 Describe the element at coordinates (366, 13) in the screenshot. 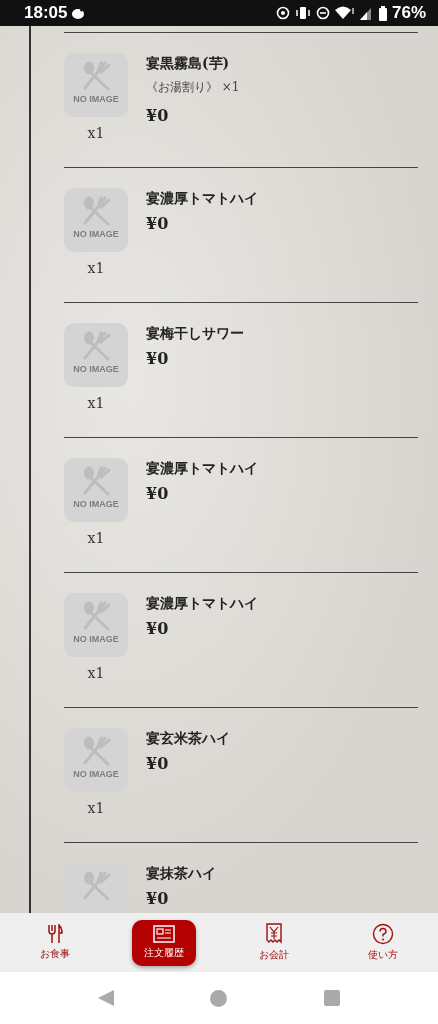

I see `signal-icon` at that location.